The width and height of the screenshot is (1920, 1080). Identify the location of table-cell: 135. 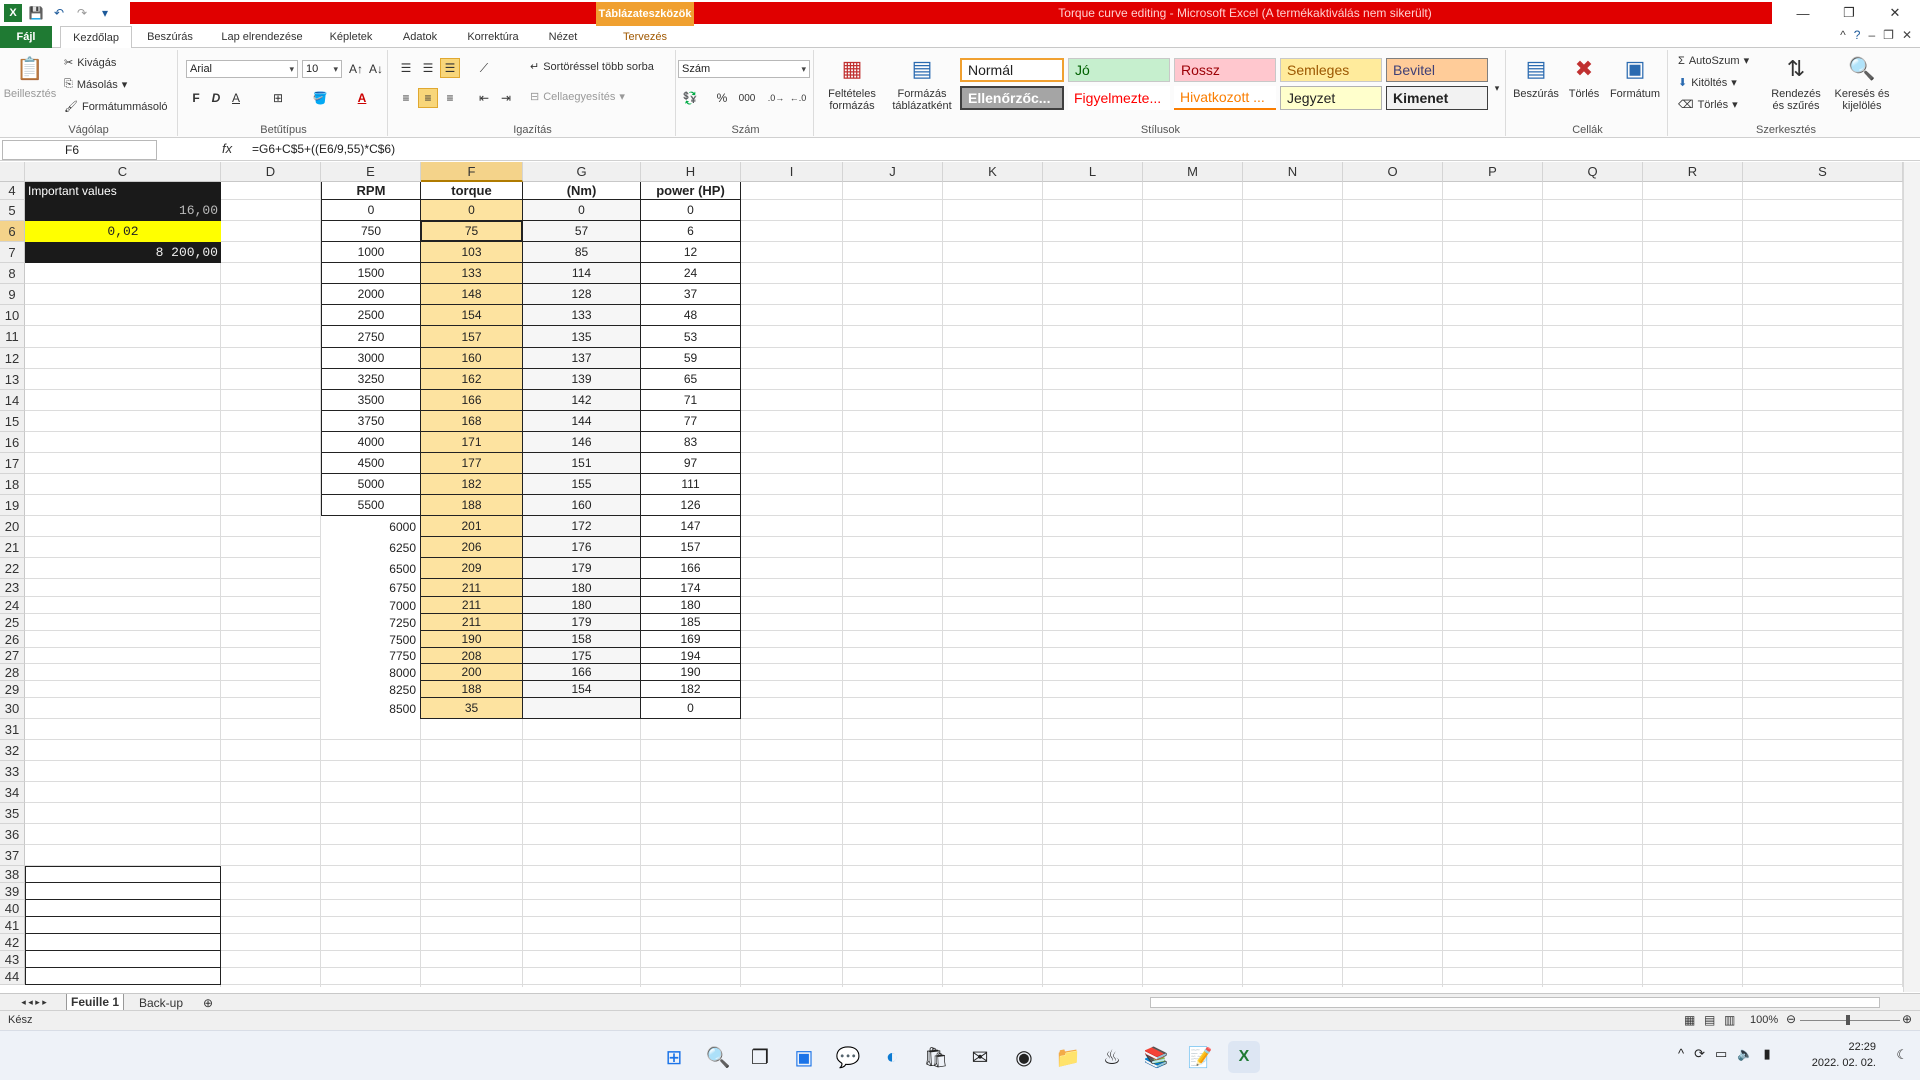
(582, 337).